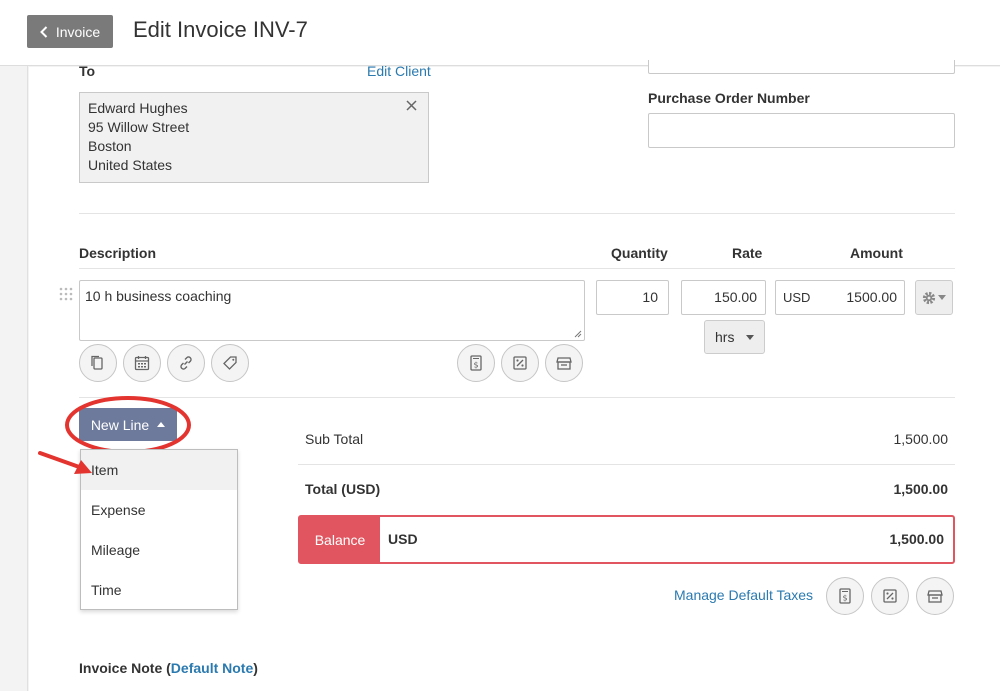  I want to click on manage-default-taxes-link: Manage Default Taxes, so click(743, 595).